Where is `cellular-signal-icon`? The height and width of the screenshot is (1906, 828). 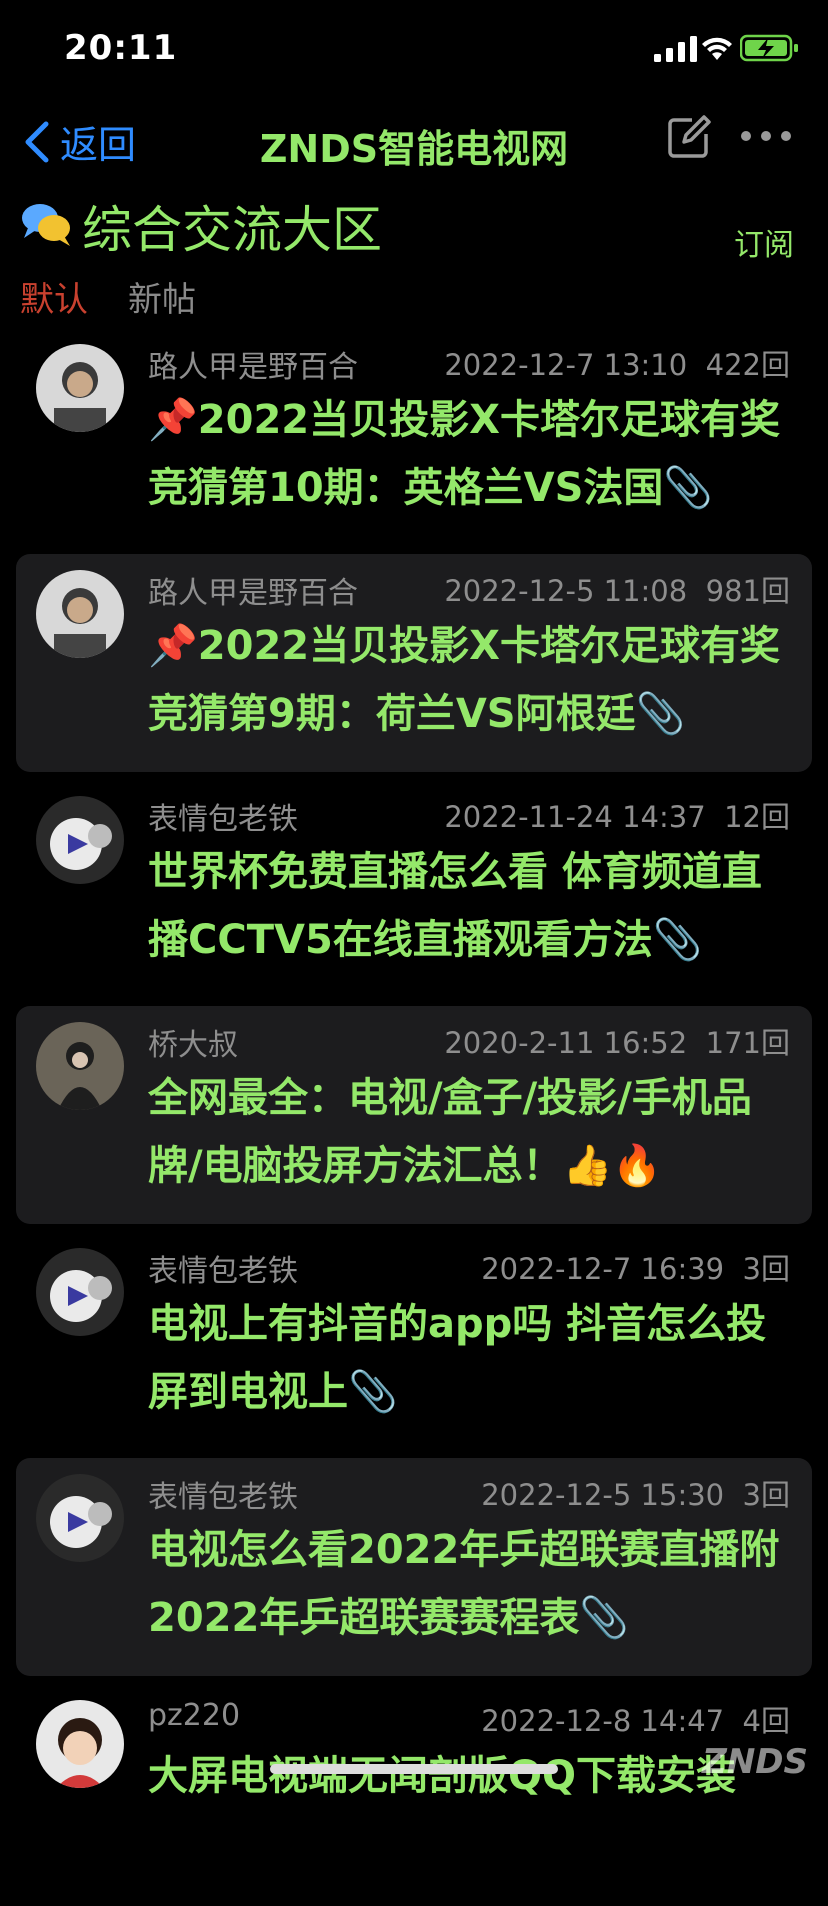
cellular-signal-icon is located at coordinates (675, 49).